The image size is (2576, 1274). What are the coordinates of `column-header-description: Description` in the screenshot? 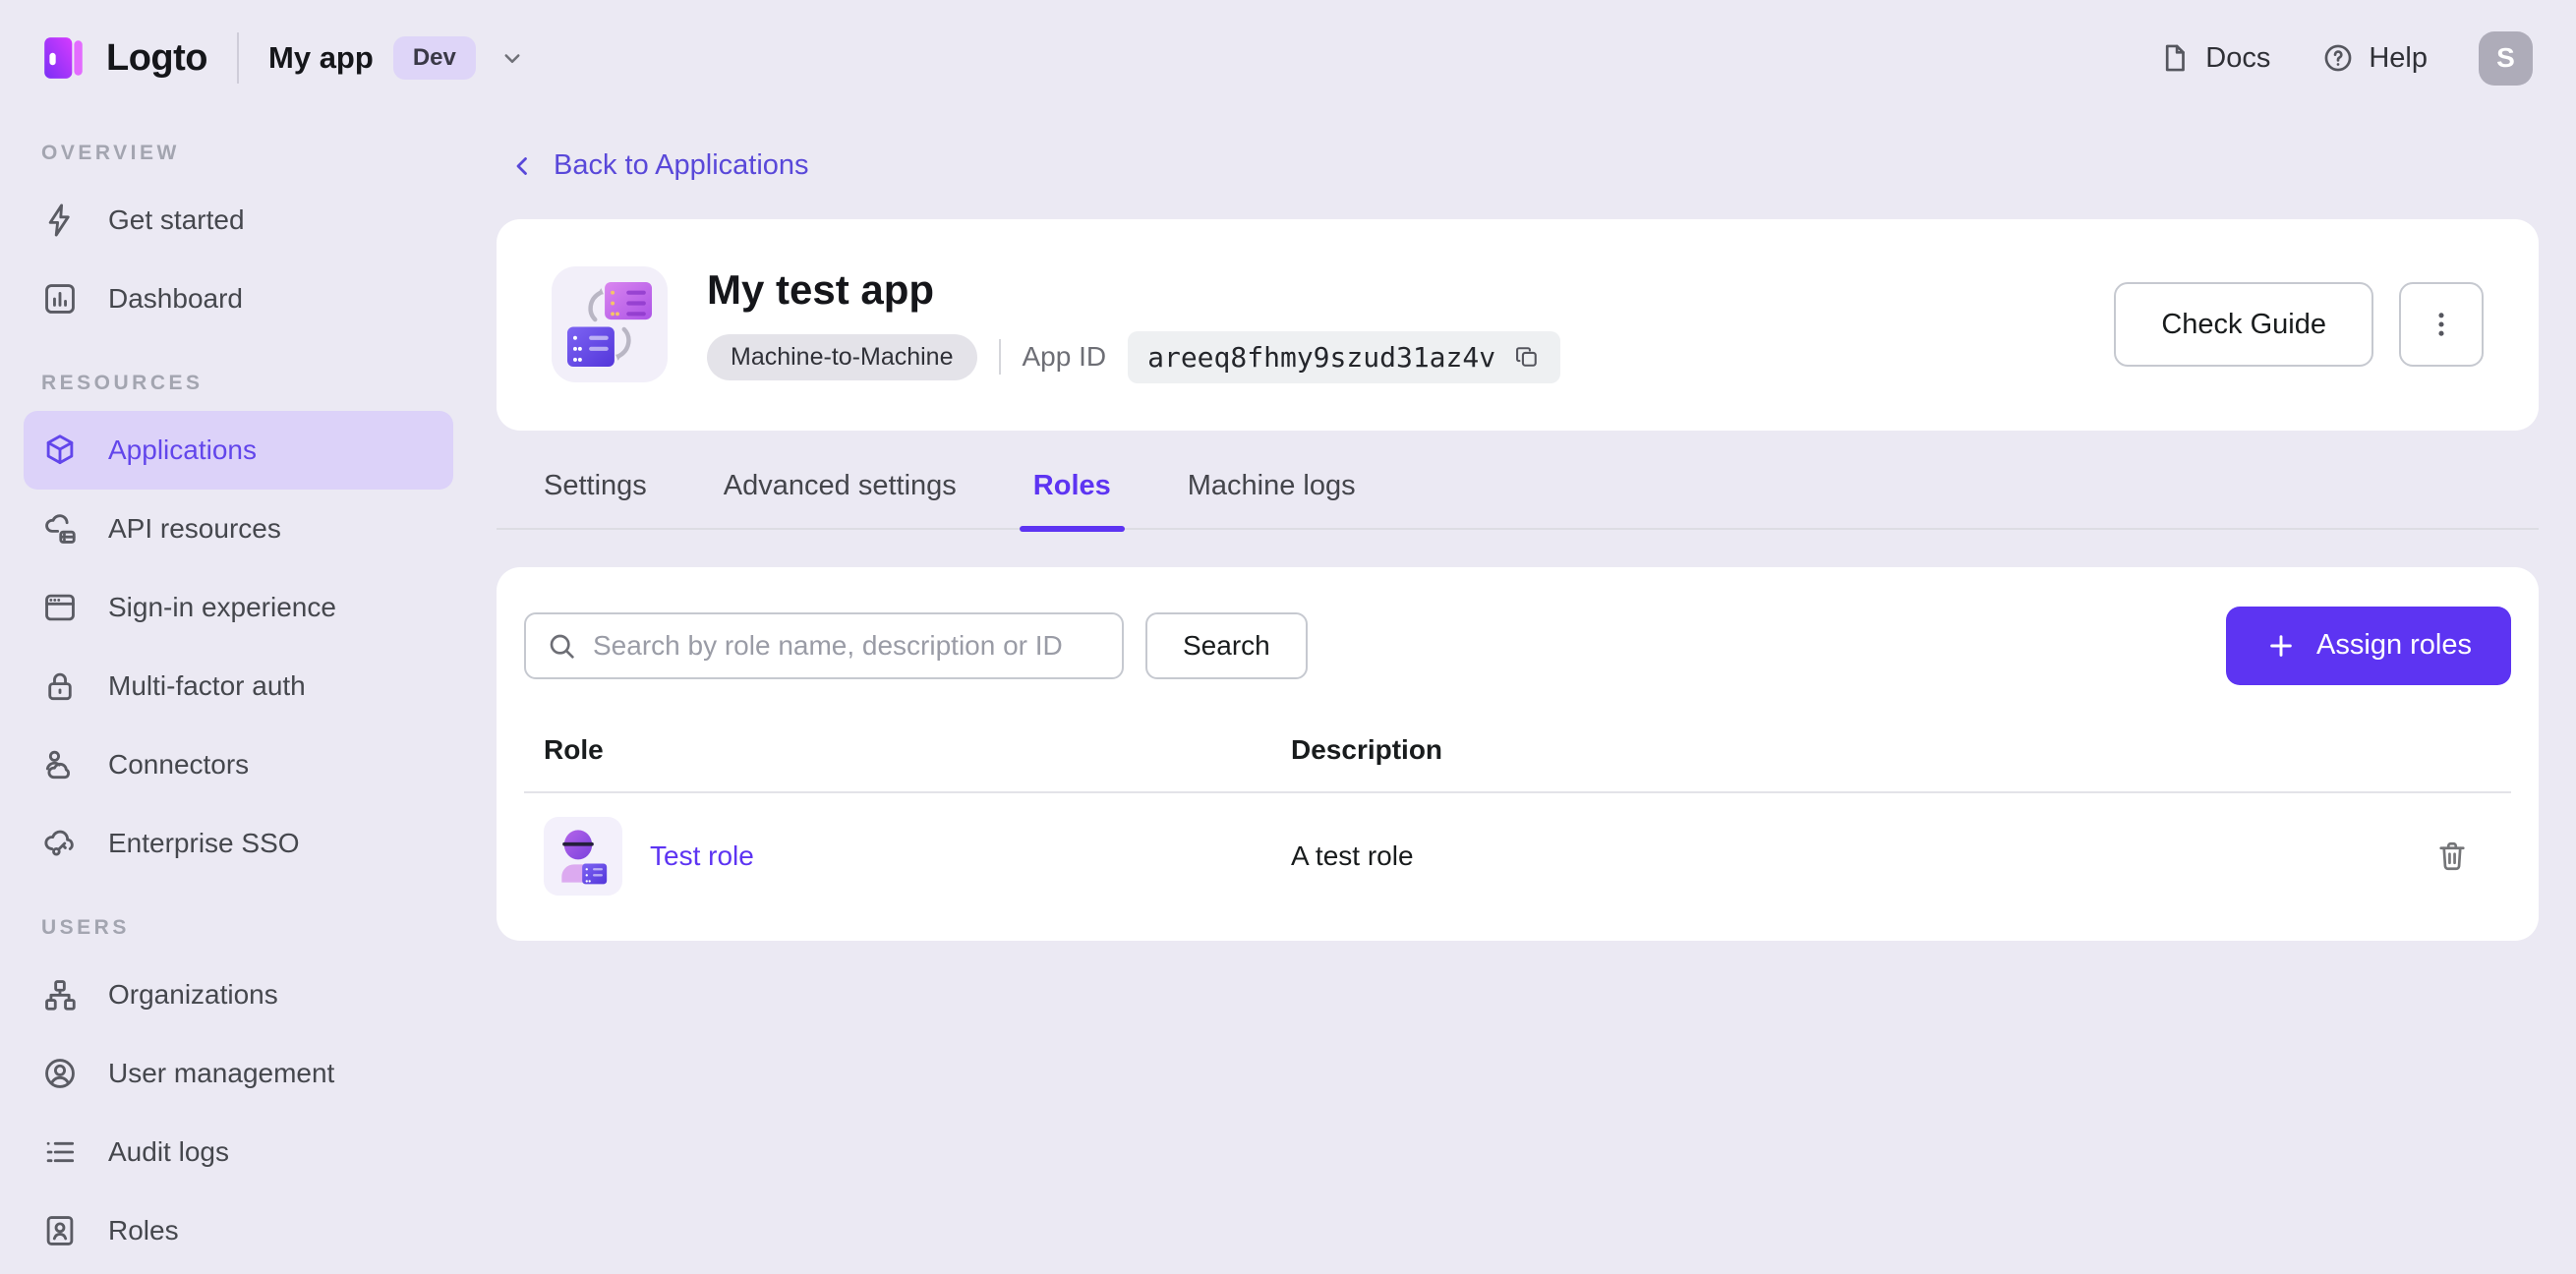 It's located at (1367, 749).